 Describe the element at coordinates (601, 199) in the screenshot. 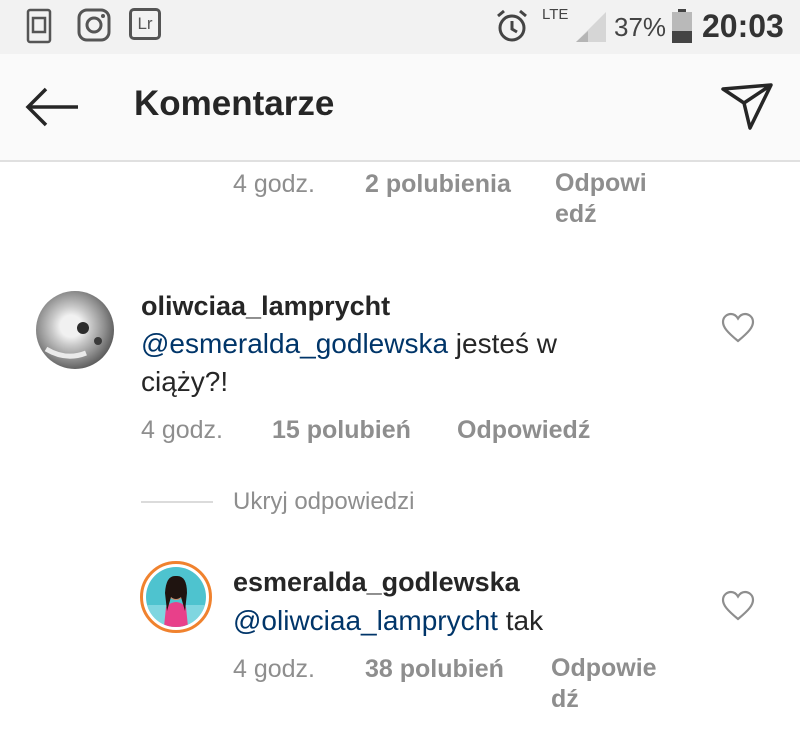

I see `reply-button: Odpowi edź` at that location.